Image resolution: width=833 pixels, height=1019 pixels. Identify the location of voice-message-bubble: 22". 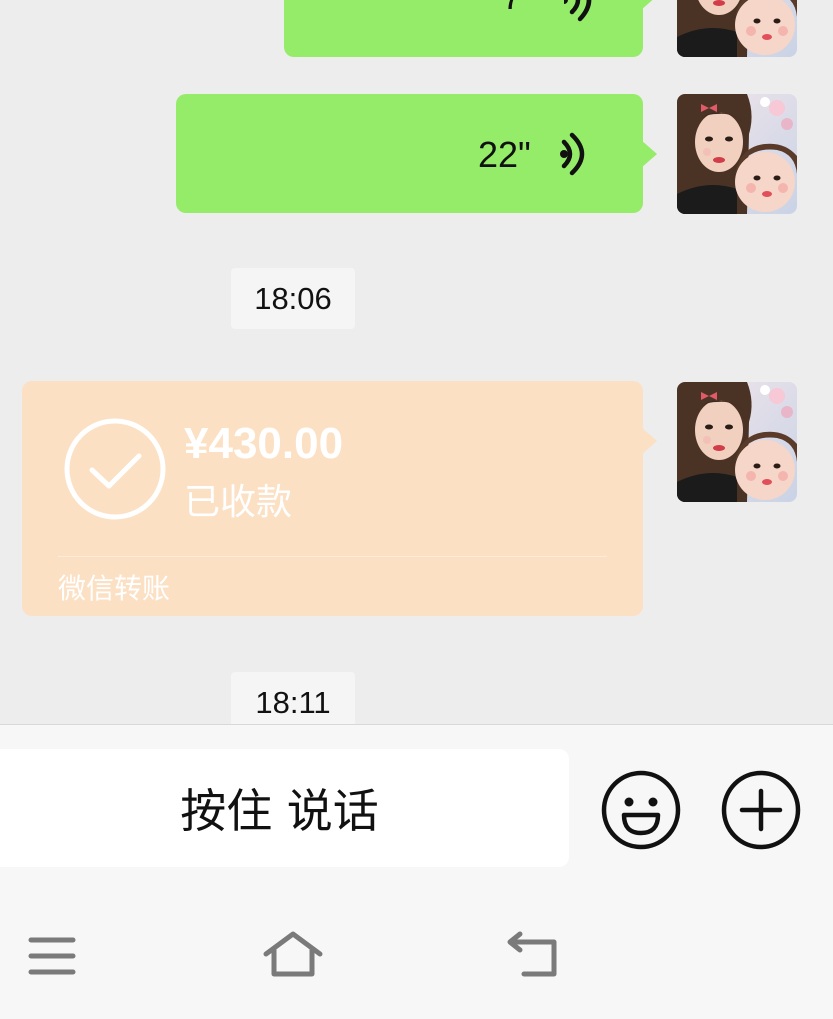
(416, 153).